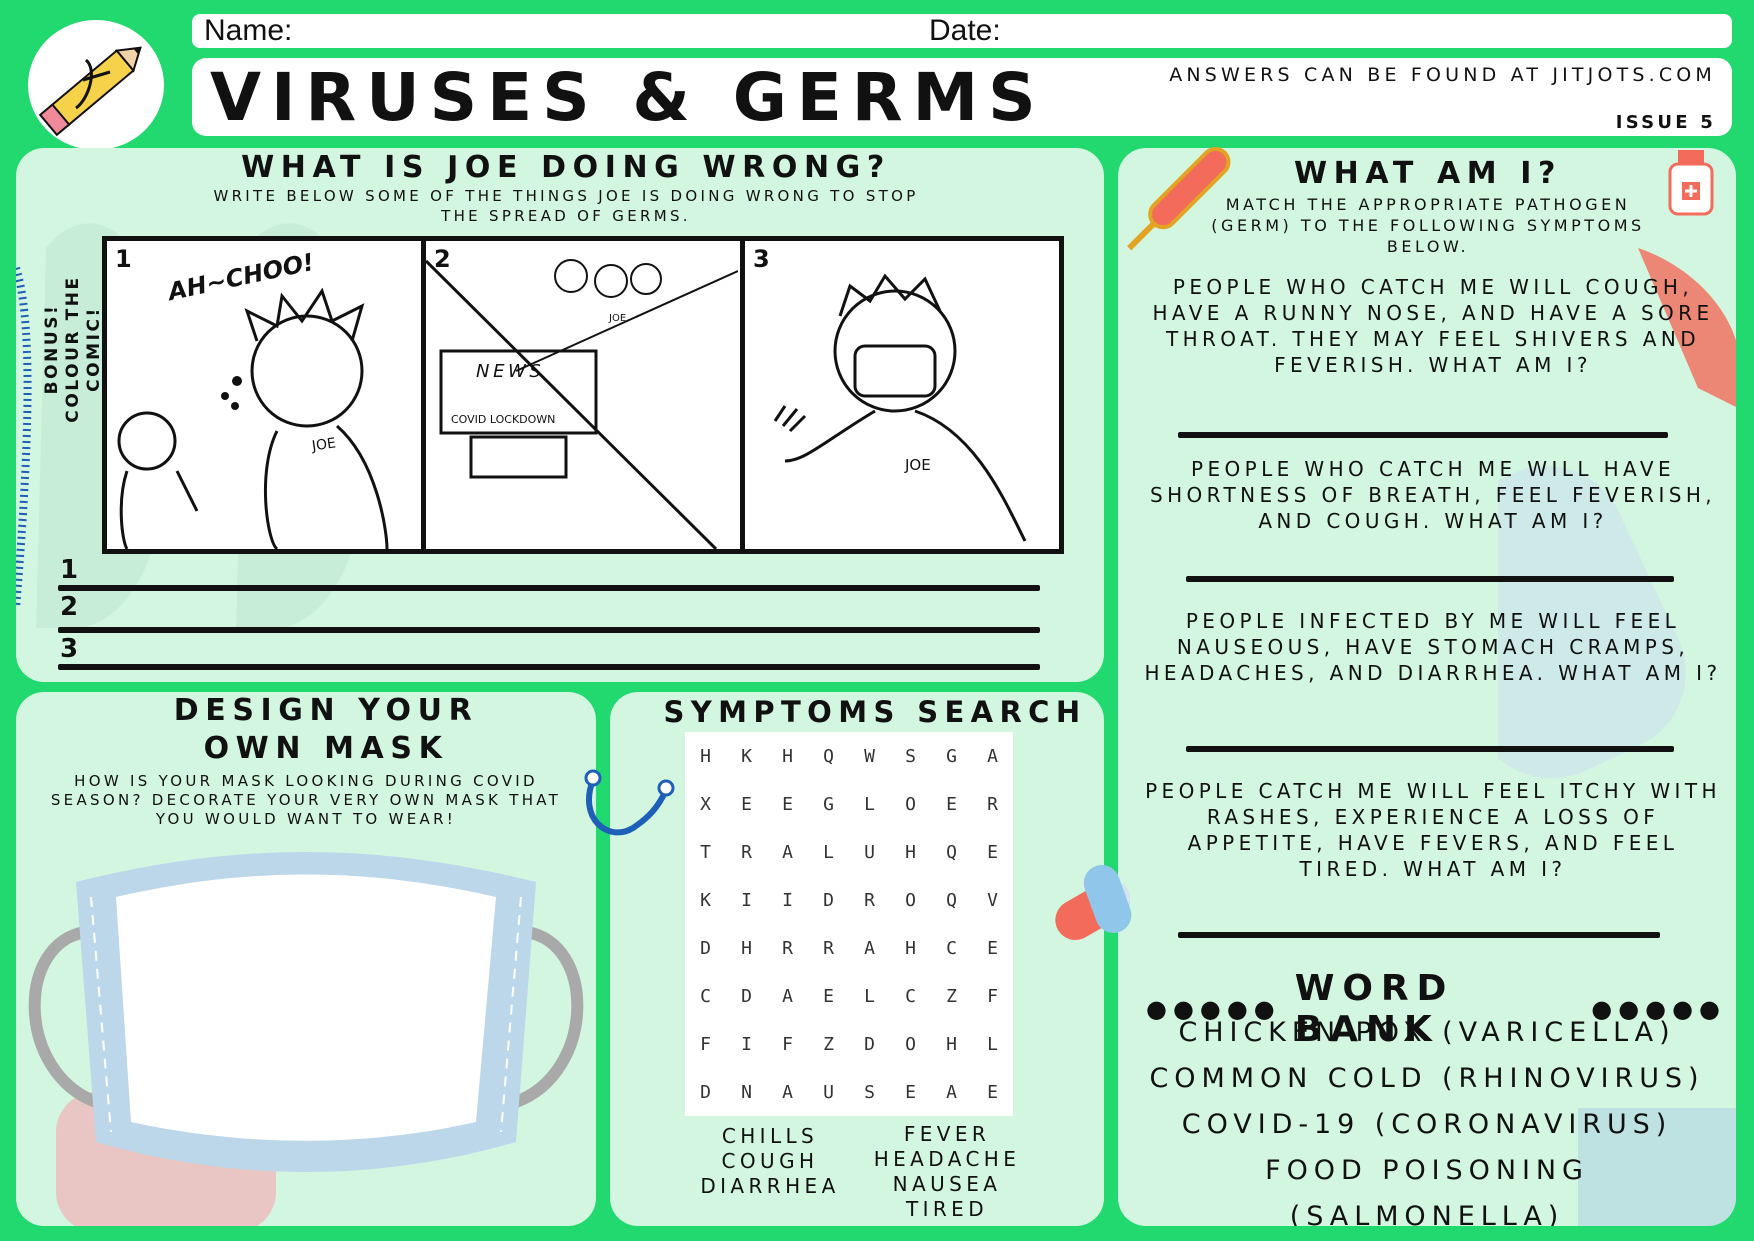 Image resolution: width=1754 pixels, height=1241 pixels. I want to click on stethoscope-icon, so click(629, 802).